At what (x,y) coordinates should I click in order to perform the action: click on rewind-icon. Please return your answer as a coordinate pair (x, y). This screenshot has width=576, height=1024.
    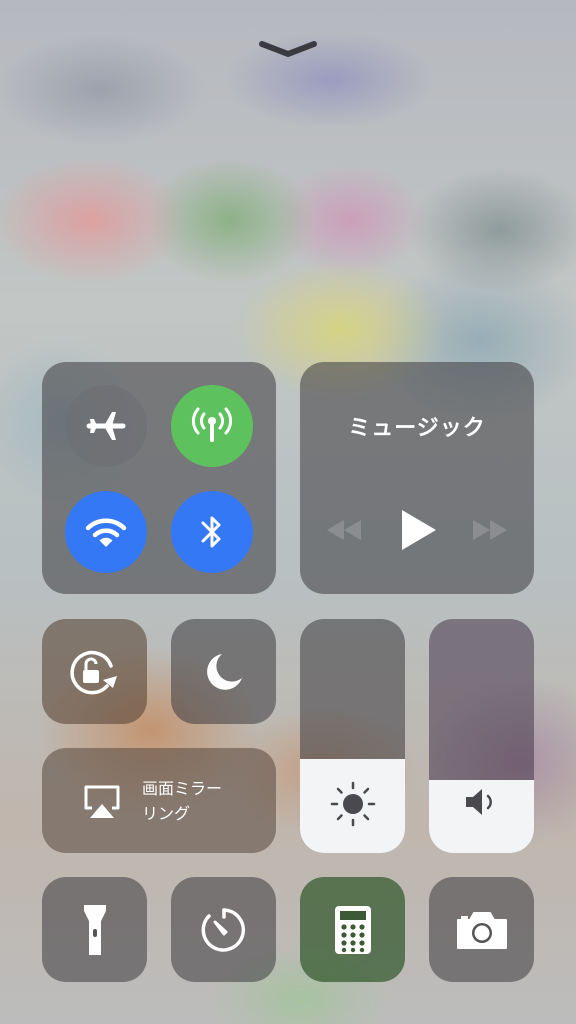
    Looking at the image, I should click on (344, 530).